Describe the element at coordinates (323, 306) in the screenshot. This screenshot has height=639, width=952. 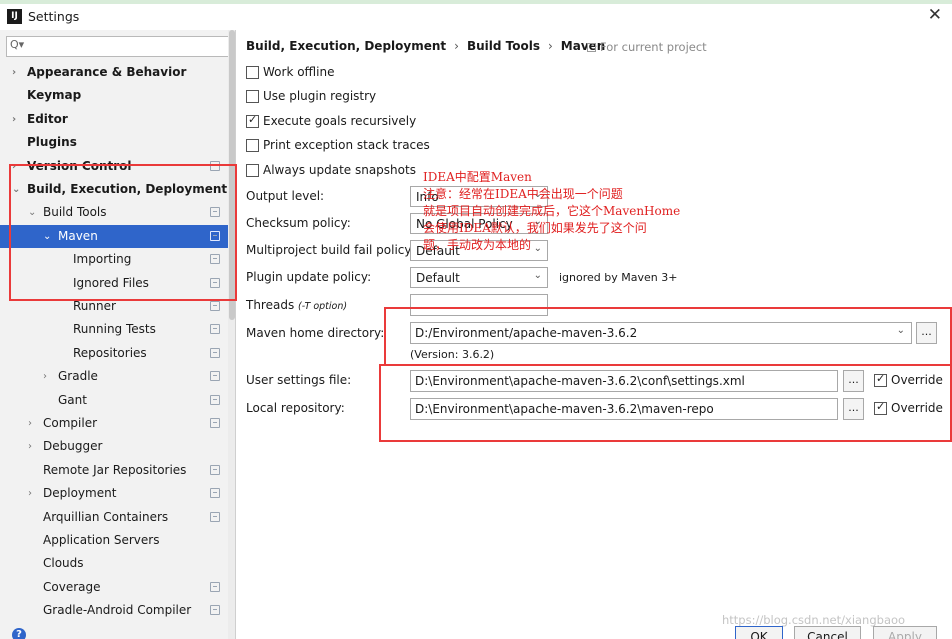
I see `threads-hint: (-T option)` at that location.